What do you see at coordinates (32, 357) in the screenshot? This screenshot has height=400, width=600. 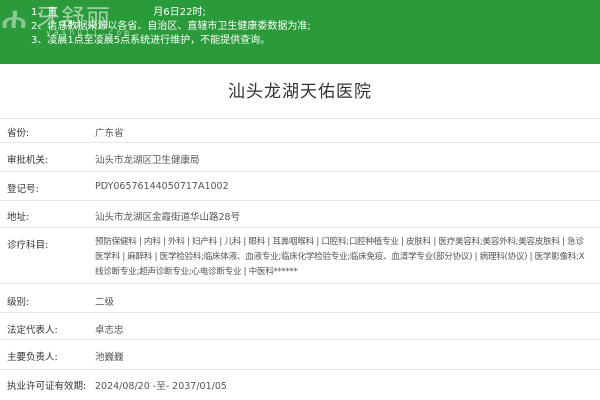 I see `principal-label: 主要负责人:` at bounding box center [32, 357].